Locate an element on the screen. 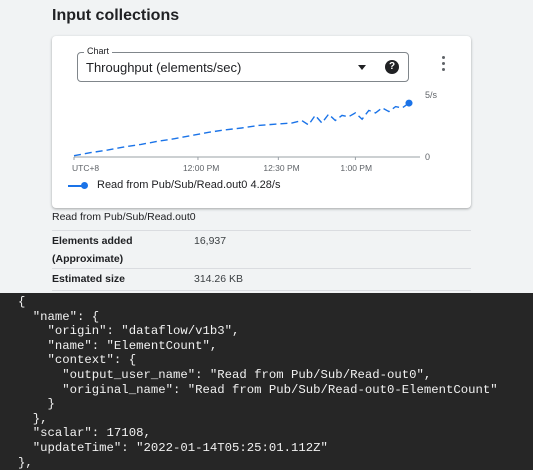 The width and height of the screenshot is (533, 470). chart-select-label: Chart is located at coordinates (98, 51).